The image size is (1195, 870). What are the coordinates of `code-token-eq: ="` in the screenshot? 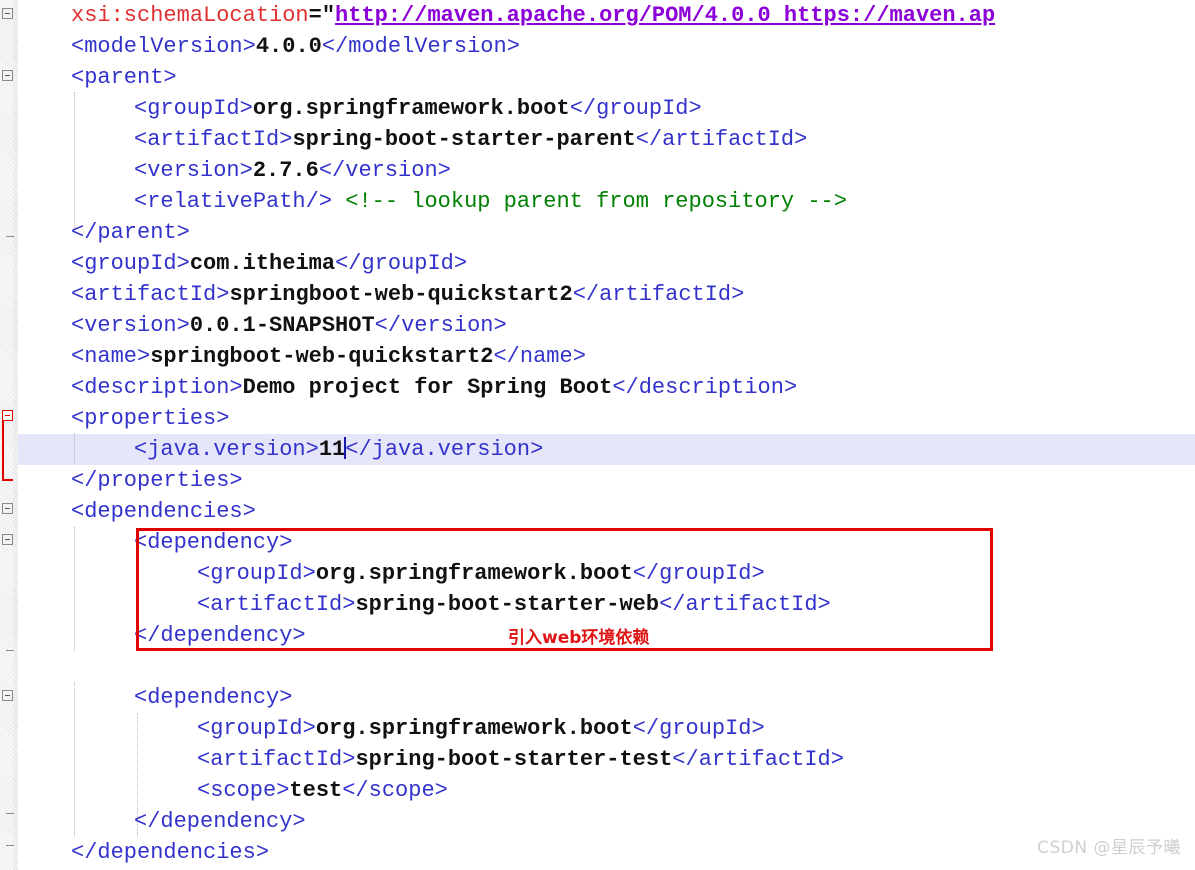 It's located at (322, 15).